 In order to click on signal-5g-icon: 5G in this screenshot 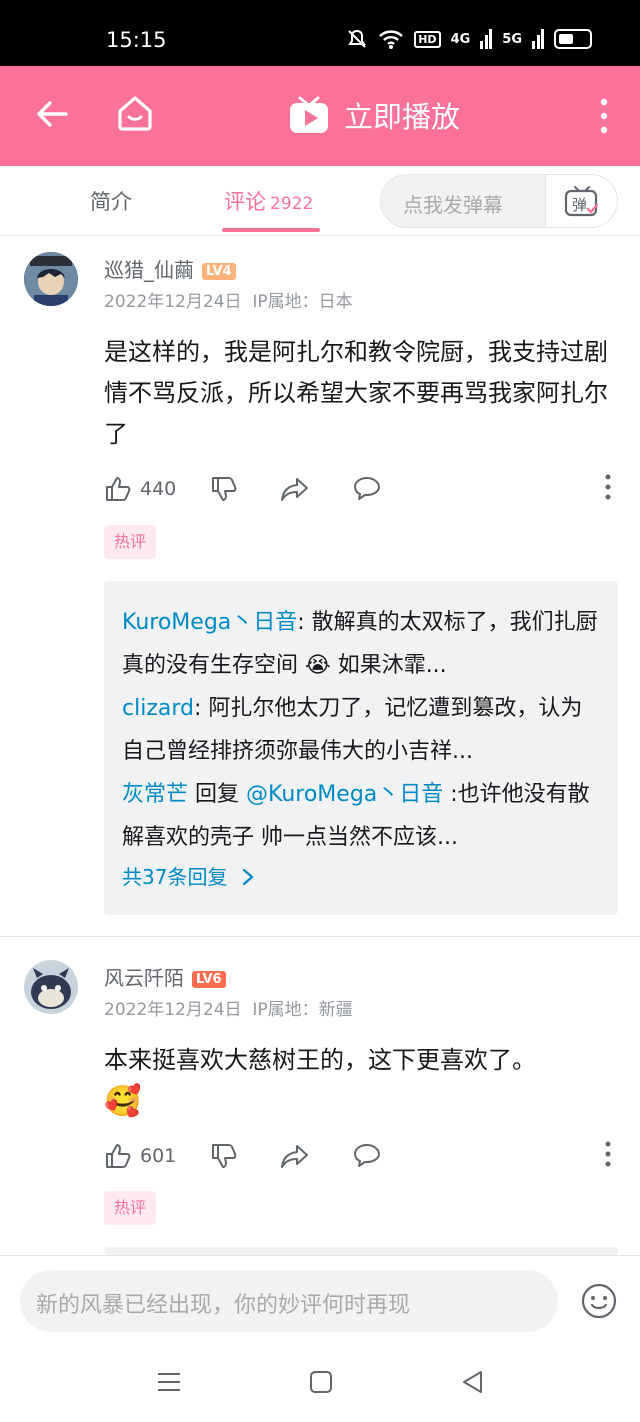, I will do `click(512, 39)`.